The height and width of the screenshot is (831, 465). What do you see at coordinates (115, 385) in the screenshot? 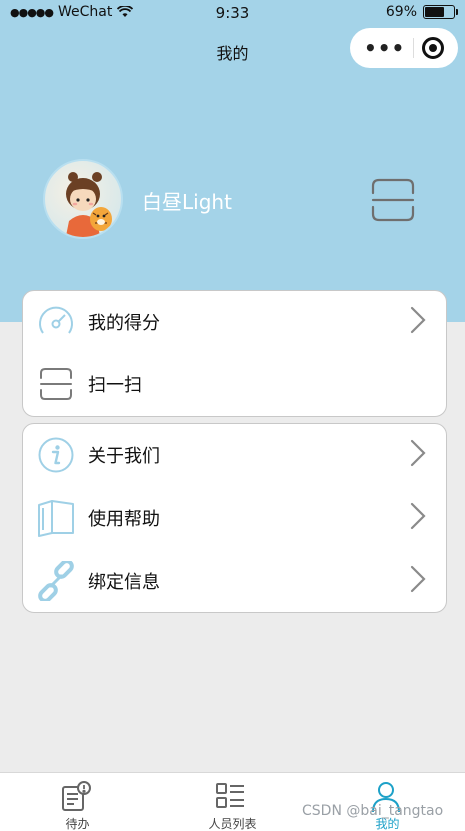
I see `menu-item-label: 扫一扫` at bounding box center [115, 385].